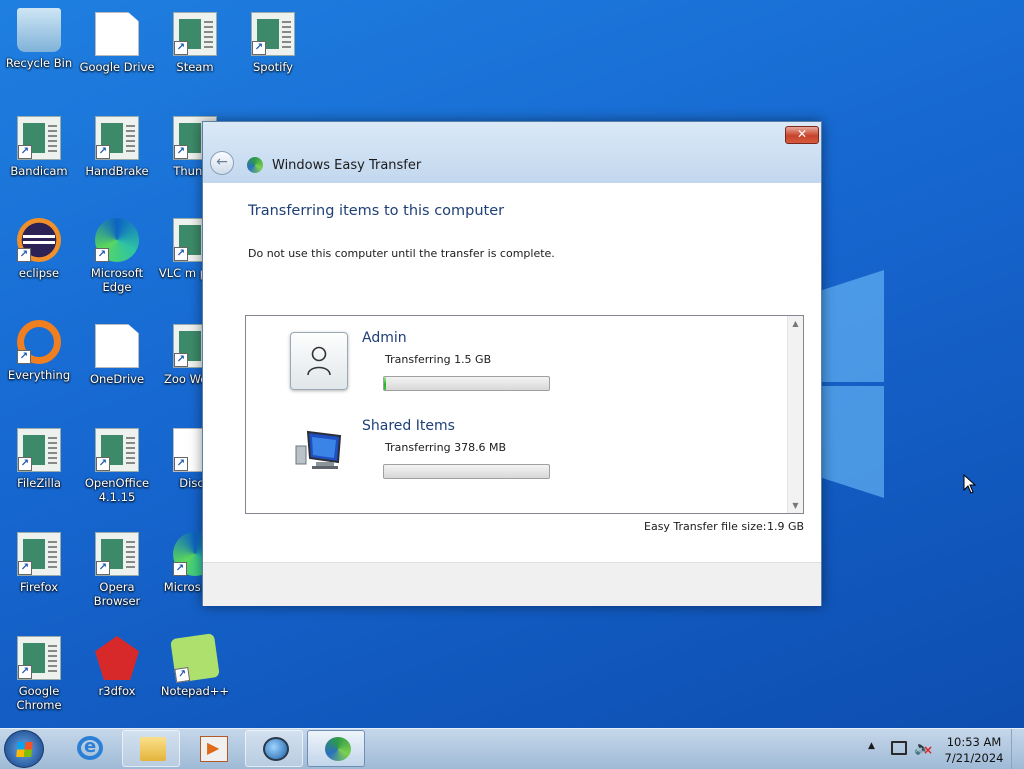  What do you see at coordinates (39, 147) in the screenshot?
I see `desktop-icon-bandicam: ↗ Bandicam` at bounding box center [39, 147].